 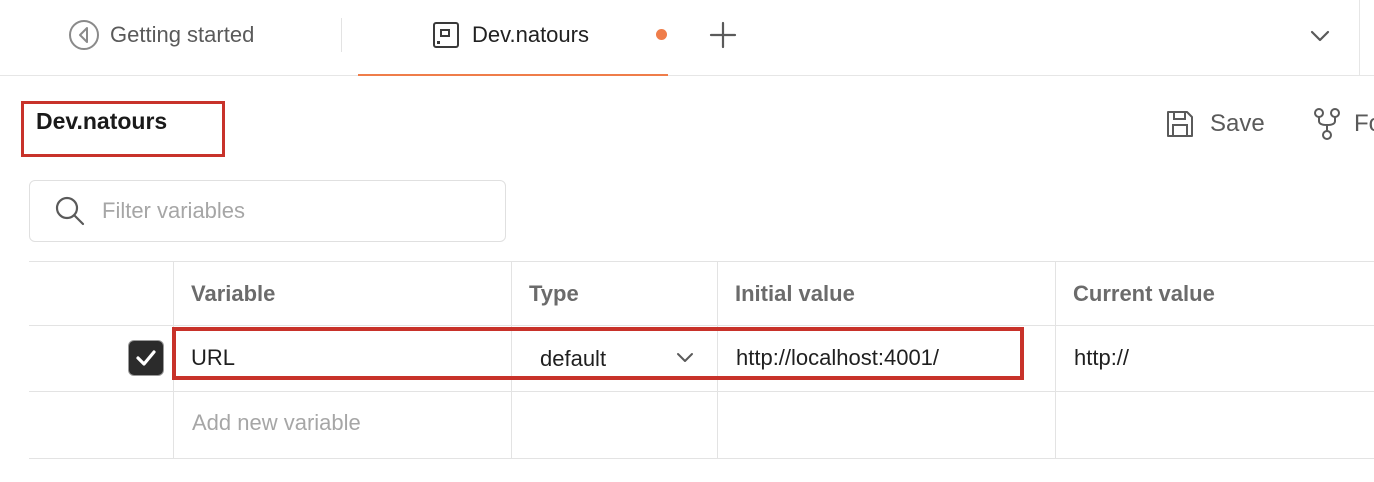 I want to click on search-icon, so click(x=70, y=211).